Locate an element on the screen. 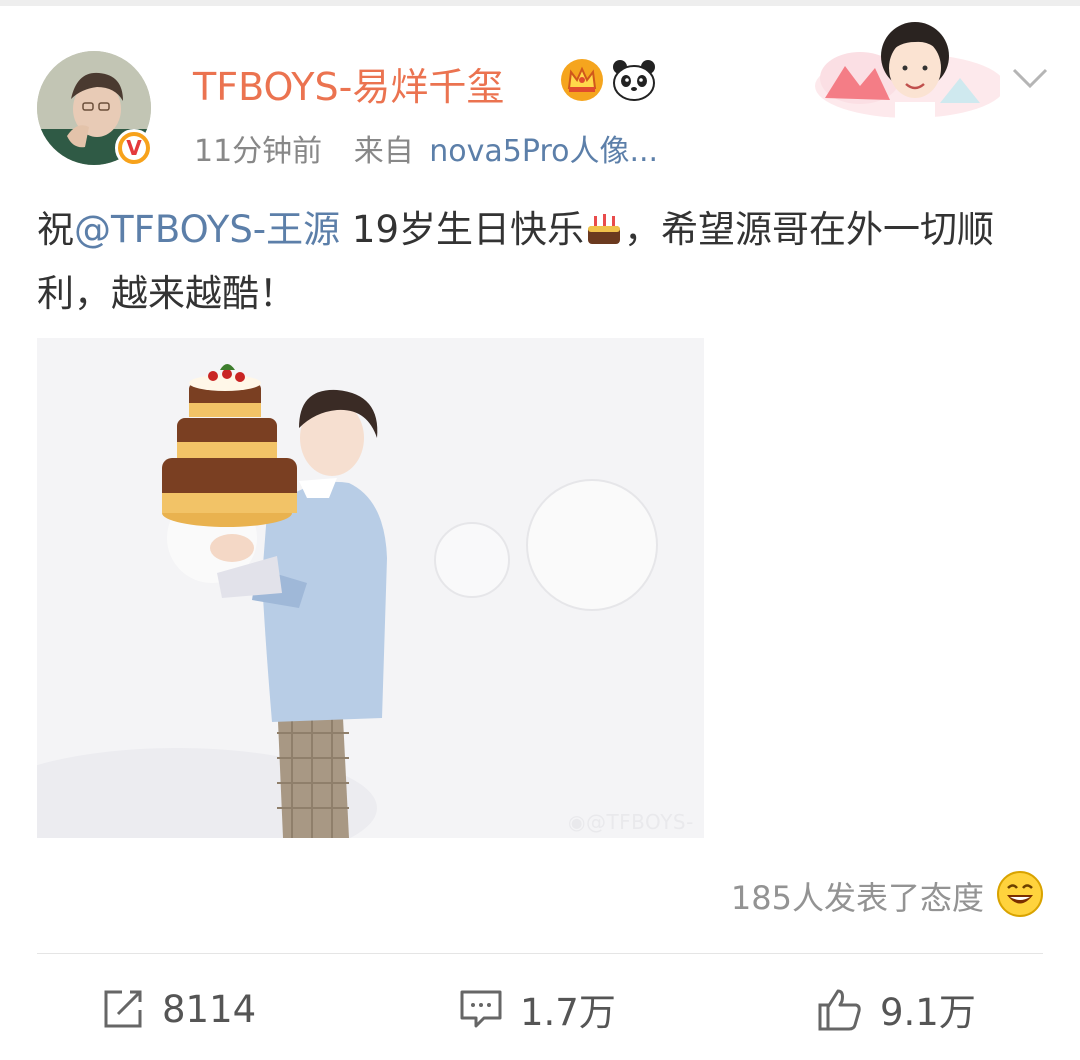  thumbs-up-icon is located at coordinates (839, 1010).